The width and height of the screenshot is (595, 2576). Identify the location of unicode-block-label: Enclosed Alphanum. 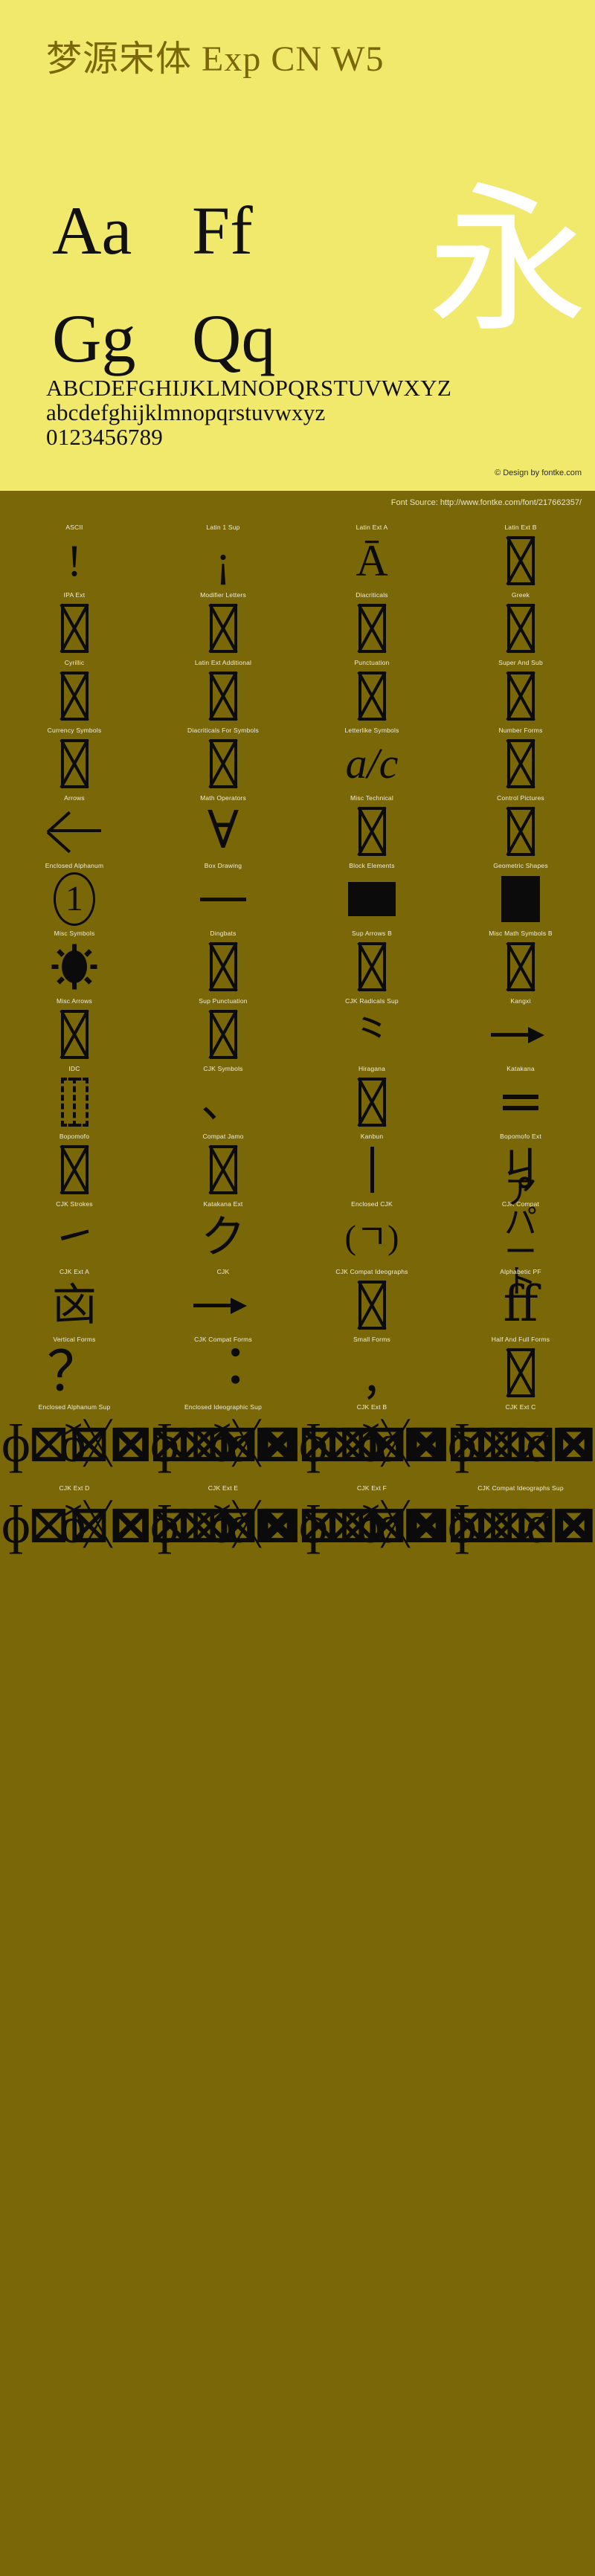
(75, 865).